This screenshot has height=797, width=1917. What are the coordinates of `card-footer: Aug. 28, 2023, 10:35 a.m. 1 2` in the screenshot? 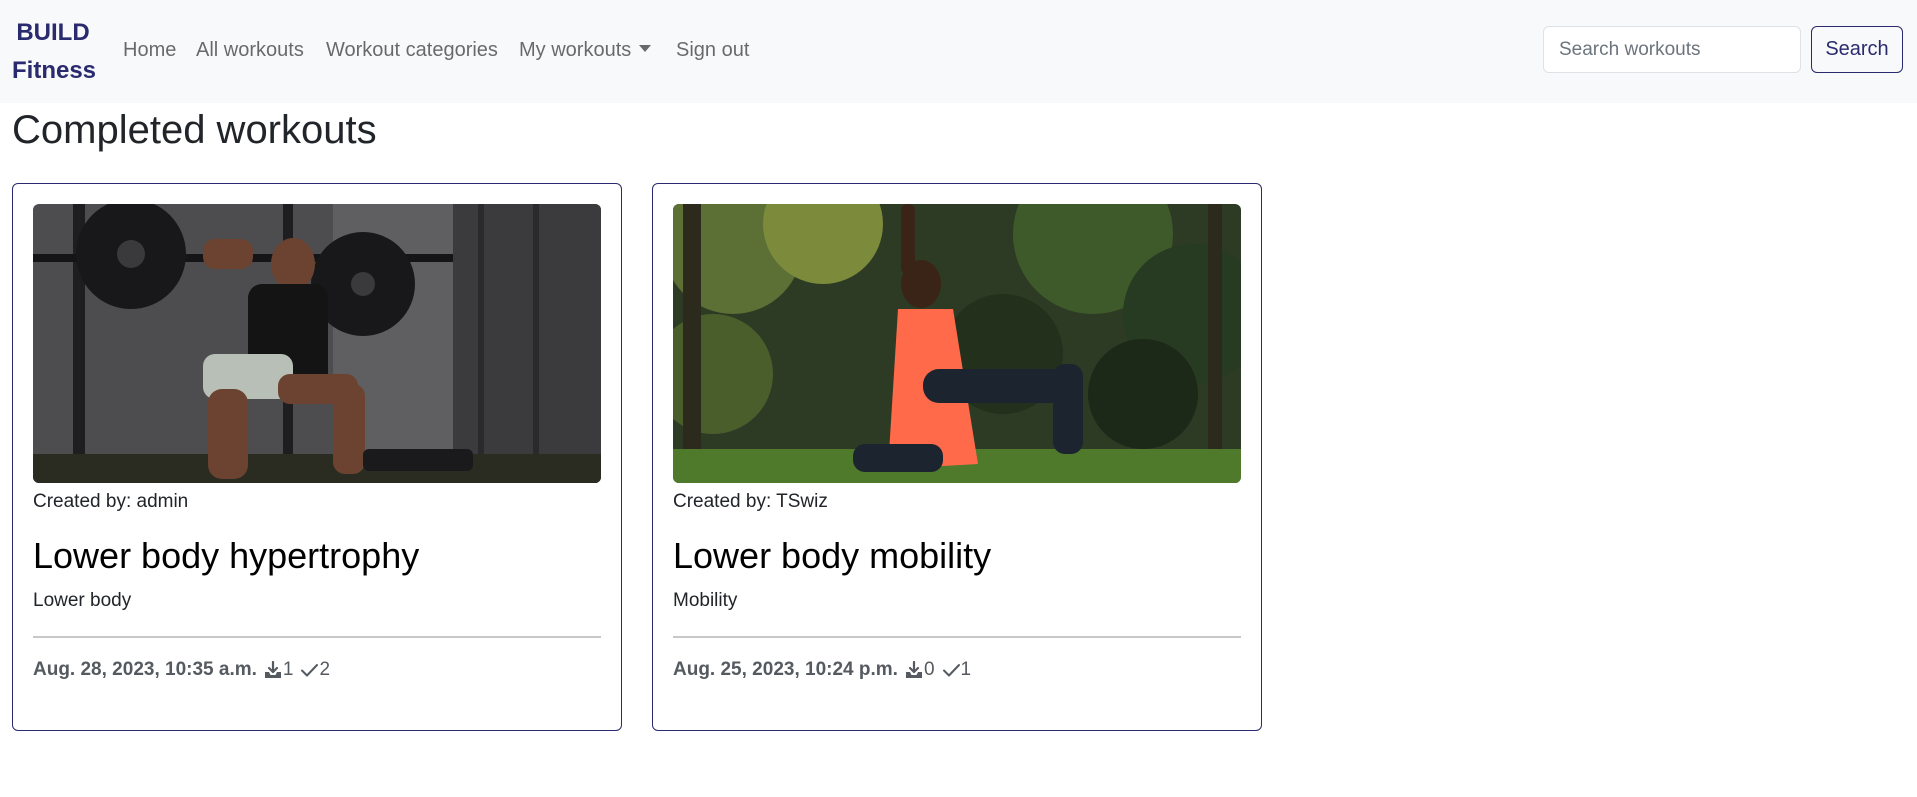 It's located at (181, 670).